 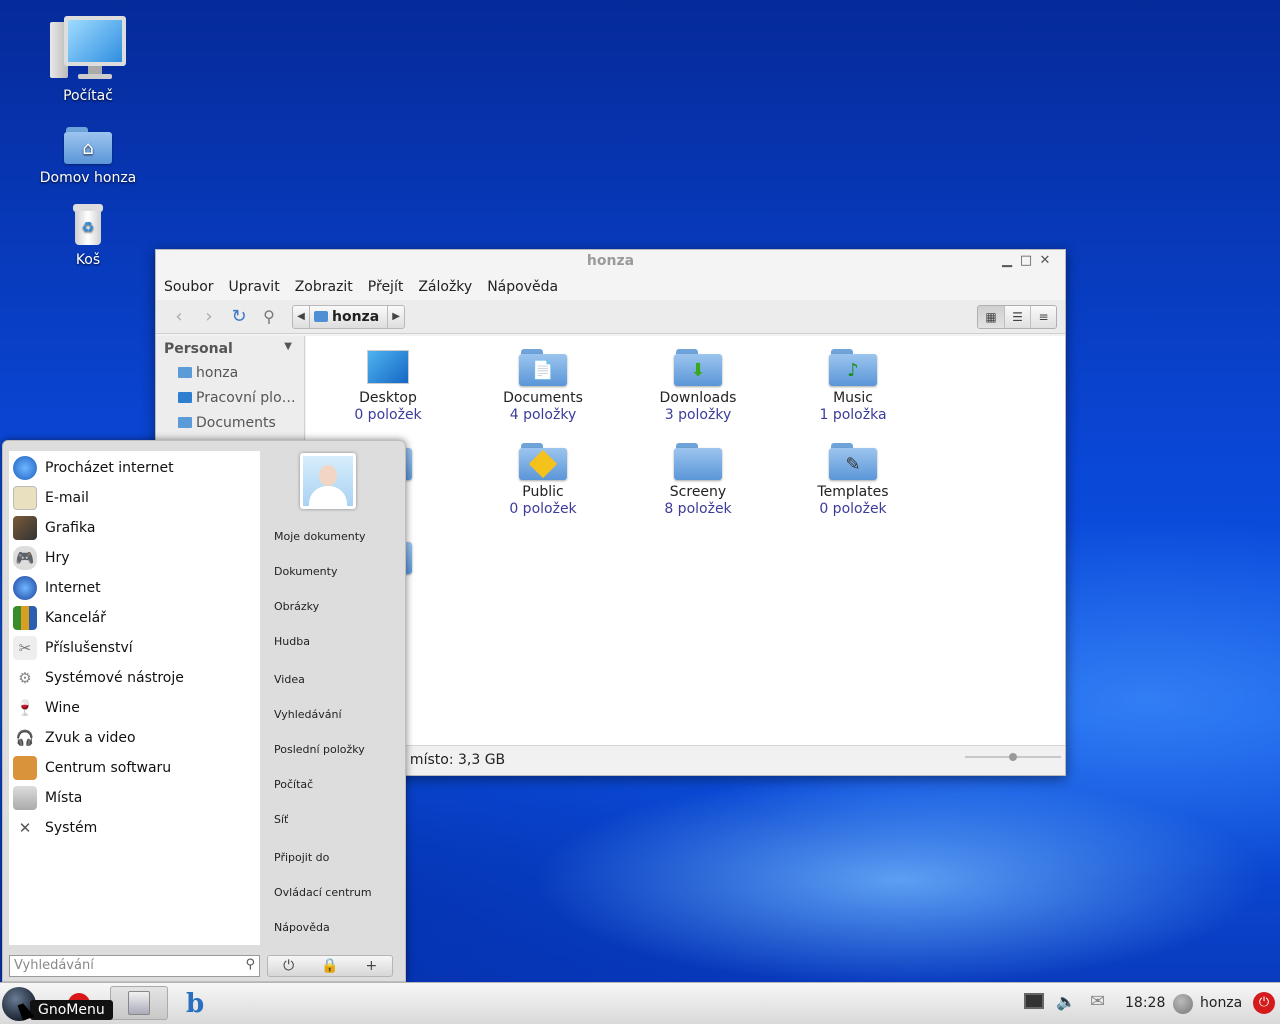 What do you see at coordinates (1264, 1003) in the screenshot?
I see `shutdown-icon: ⏻` at bounding box center [1264, 1003].